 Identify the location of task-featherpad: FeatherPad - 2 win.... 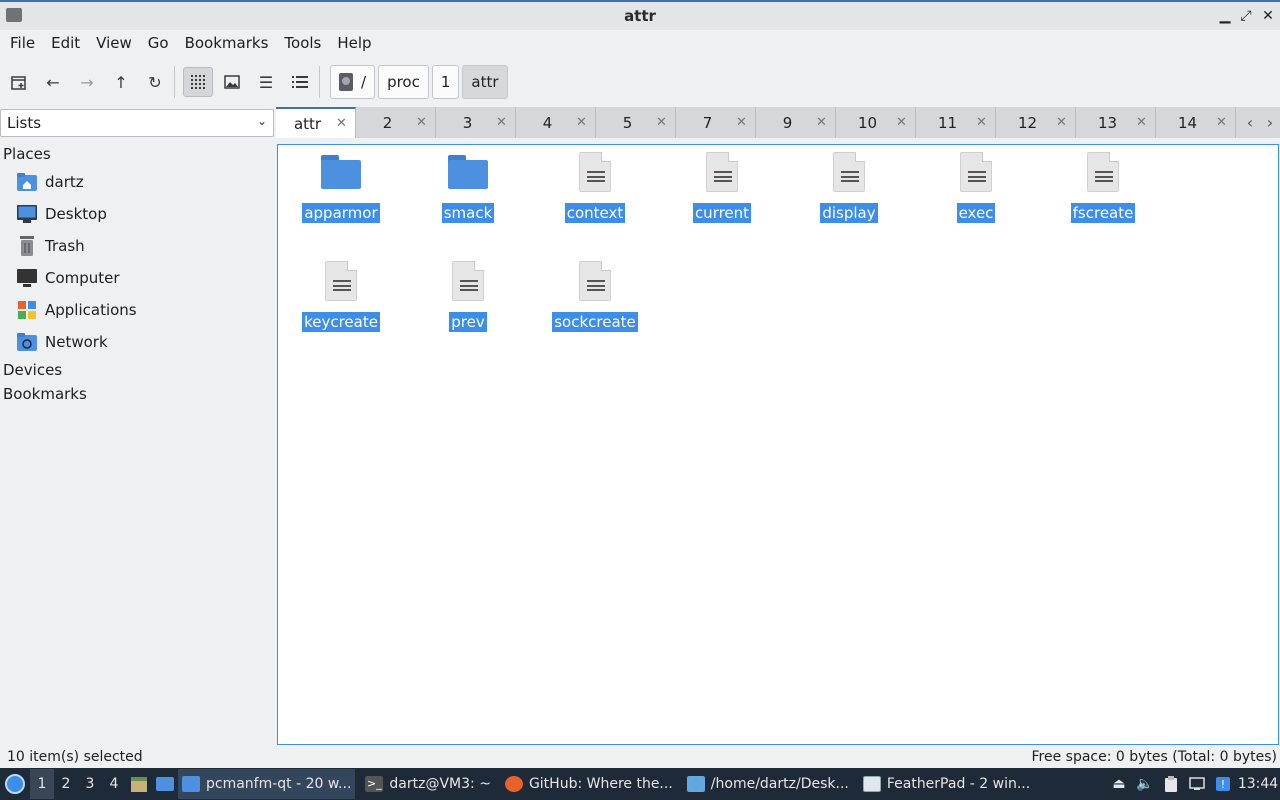
(946, 784).